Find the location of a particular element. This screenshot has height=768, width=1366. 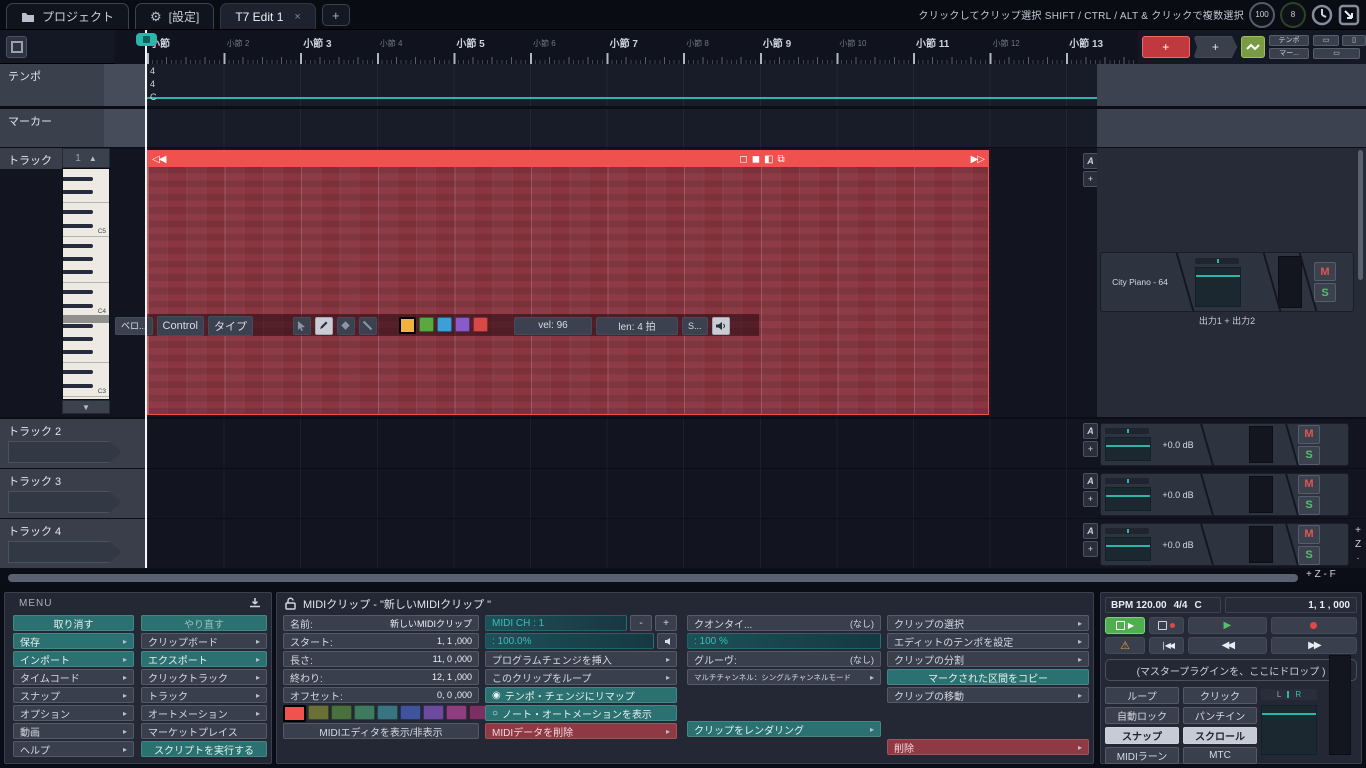

master-plugin-drop-area: (マスタープラグインを、ここにドロップ ) is located at coordinates (1231, 670).